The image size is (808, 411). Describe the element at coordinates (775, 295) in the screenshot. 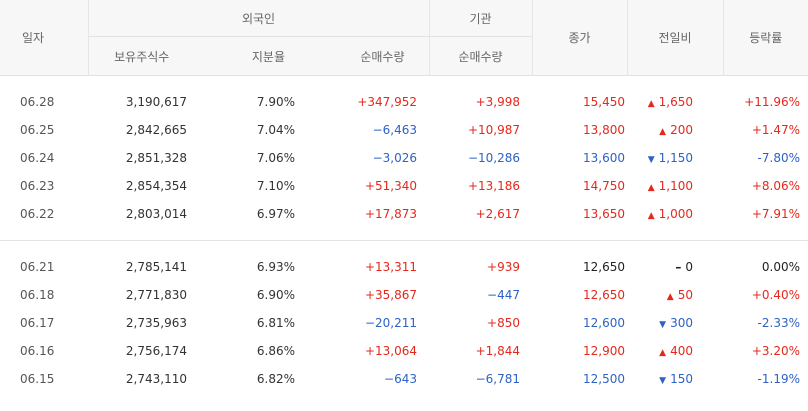

I see `cell-rate: +0.40%` at that location.